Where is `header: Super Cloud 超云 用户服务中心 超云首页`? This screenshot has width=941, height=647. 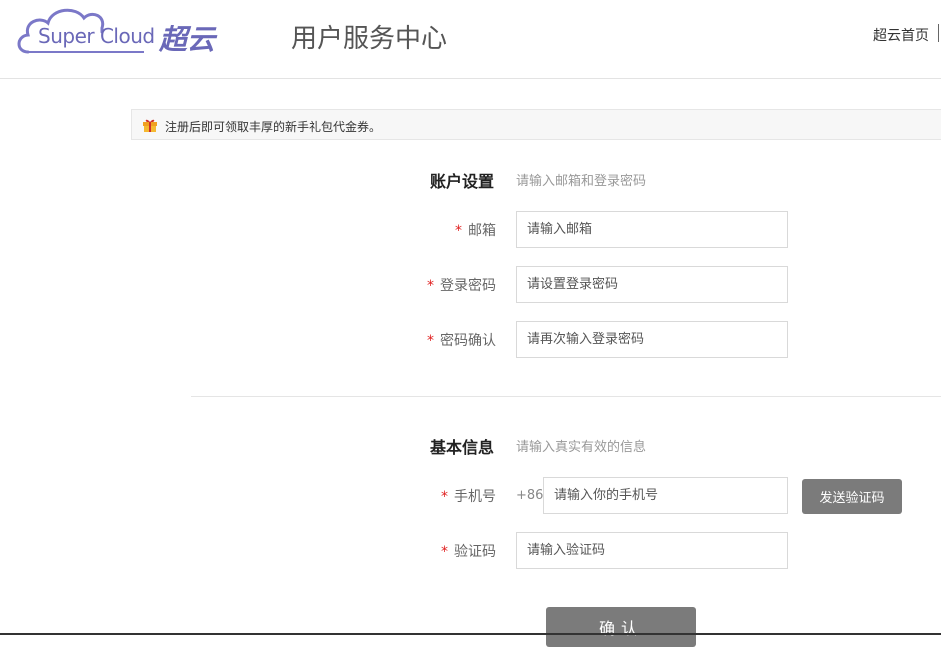
header: Super Cloud 超云 用户服务中心 超云首页 is located at coordinates (470, 39).